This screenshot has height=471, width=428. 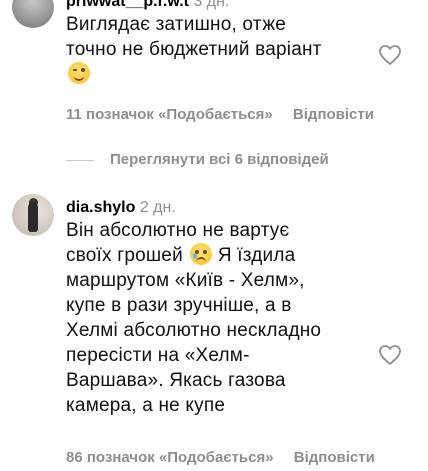 I want to click on replies-divider, so click(x=80, y=160).